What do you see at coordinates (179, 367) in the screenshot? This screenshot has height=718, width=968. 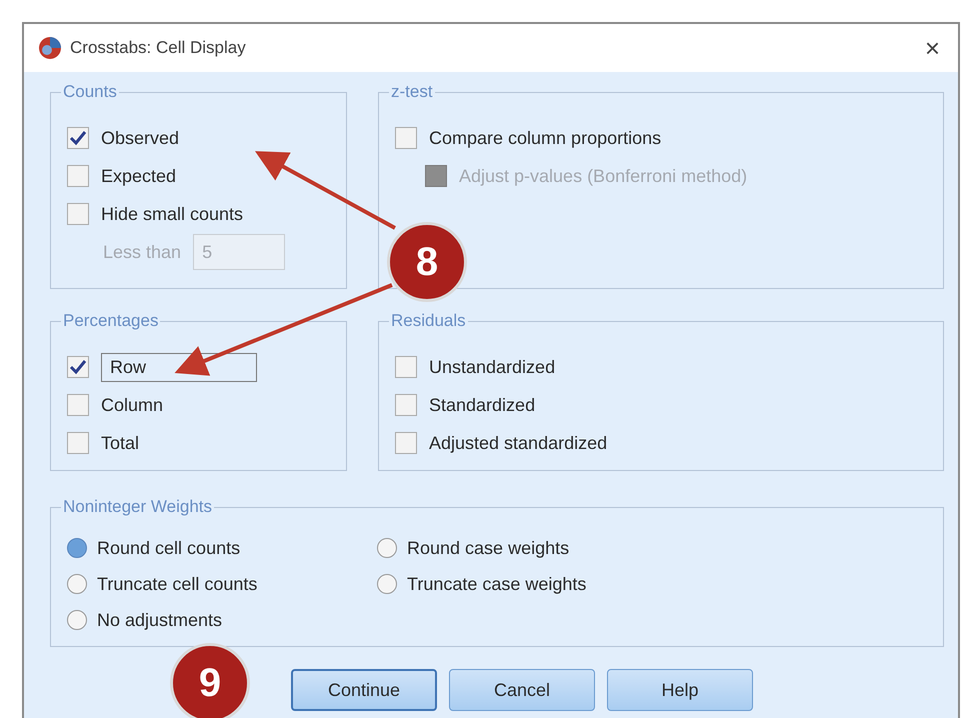 I see `checkbox-label: Row` at bounding box center [179, 367].